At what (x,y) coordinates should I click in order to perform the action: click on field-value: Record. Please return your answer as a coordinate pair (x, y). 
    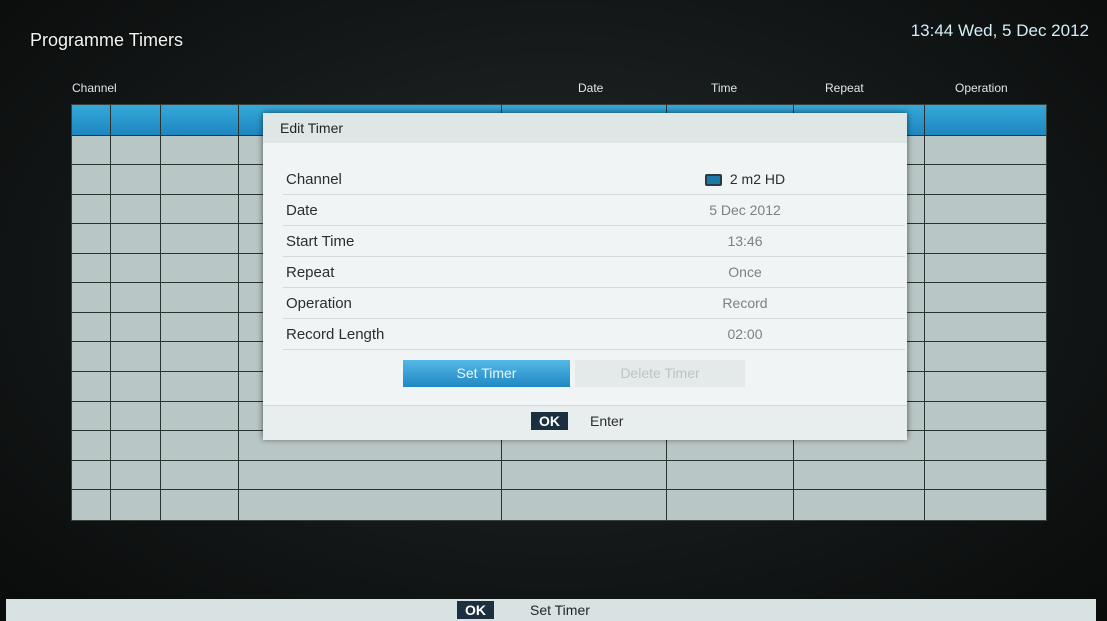
    Looking at the image, I should click on (745, 303).